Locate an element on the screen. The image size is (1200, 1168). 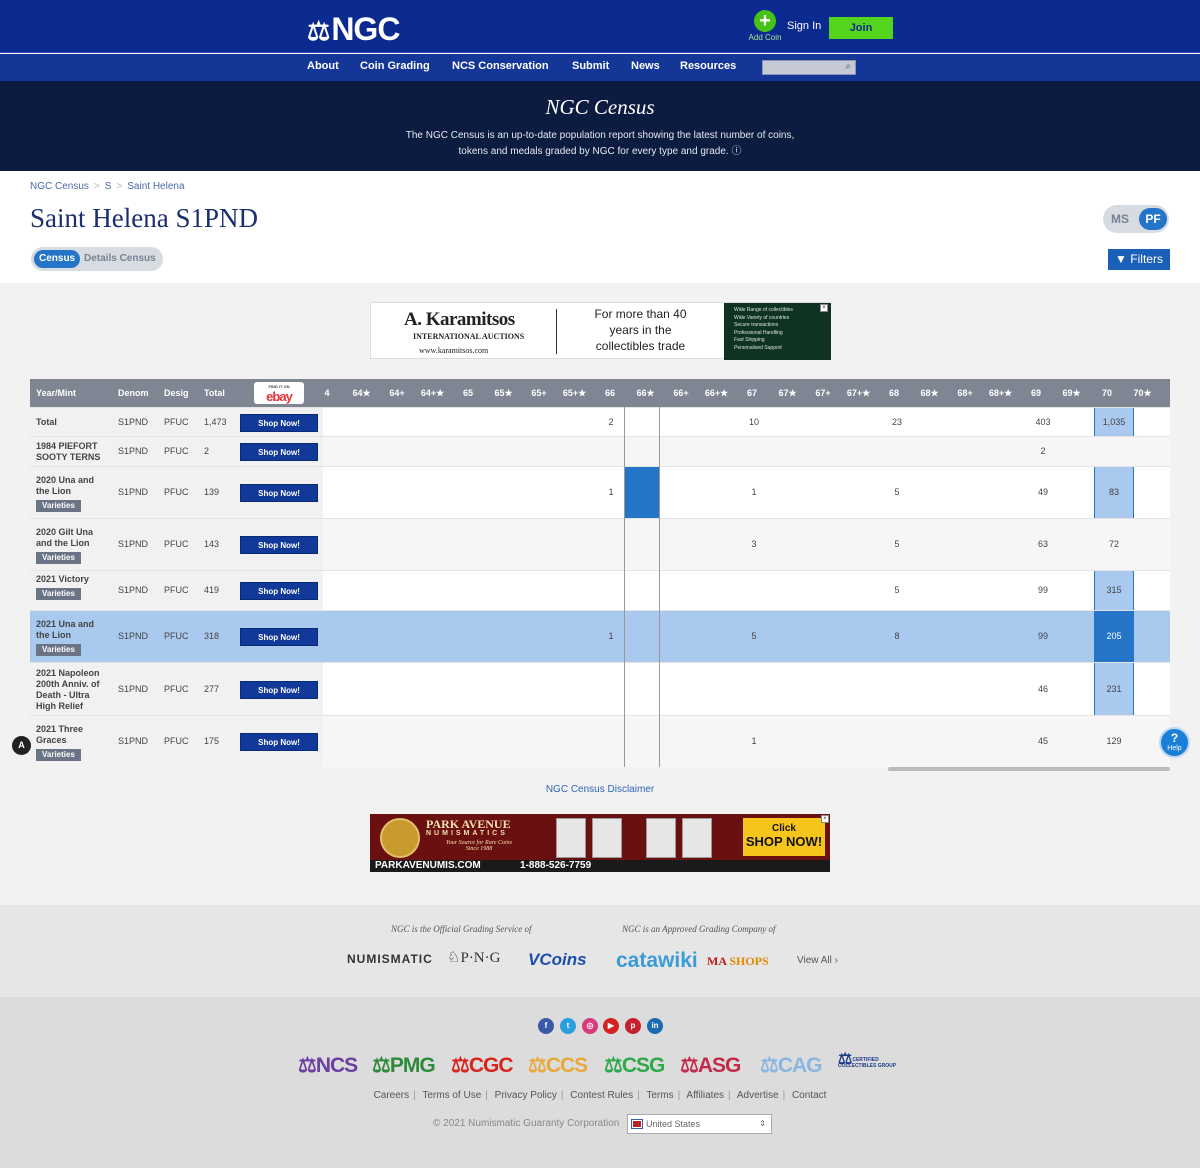
grade-header: 64+ is located at coordinates (397, 393).